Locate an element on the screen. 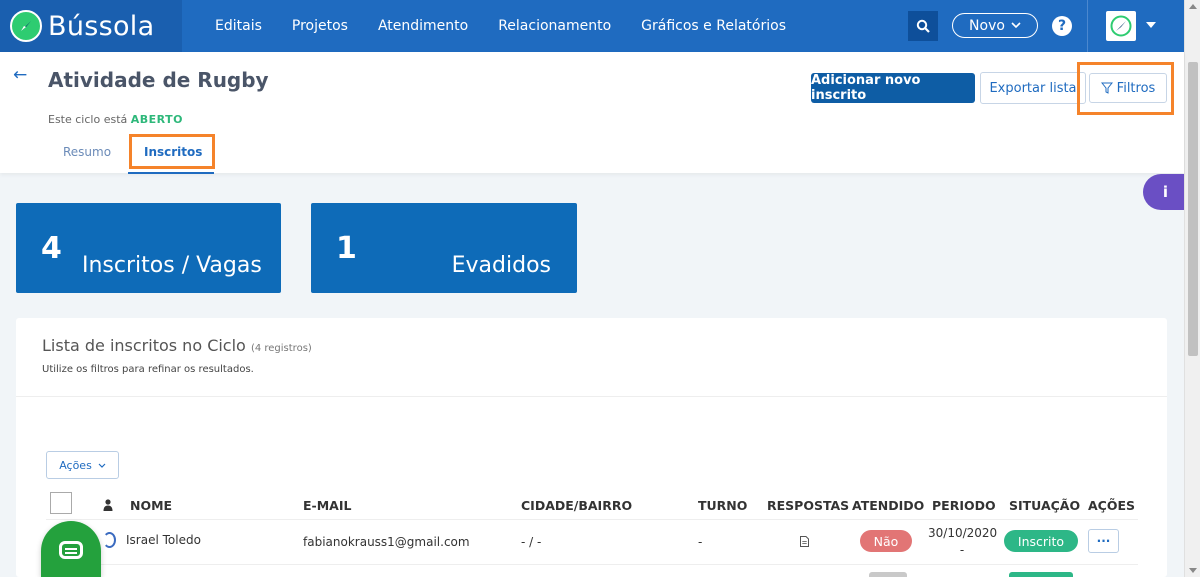 Image resolution: width=1200 pixels, height=577 pixels. novo-label: Novo is located at coordinates (987, 25).